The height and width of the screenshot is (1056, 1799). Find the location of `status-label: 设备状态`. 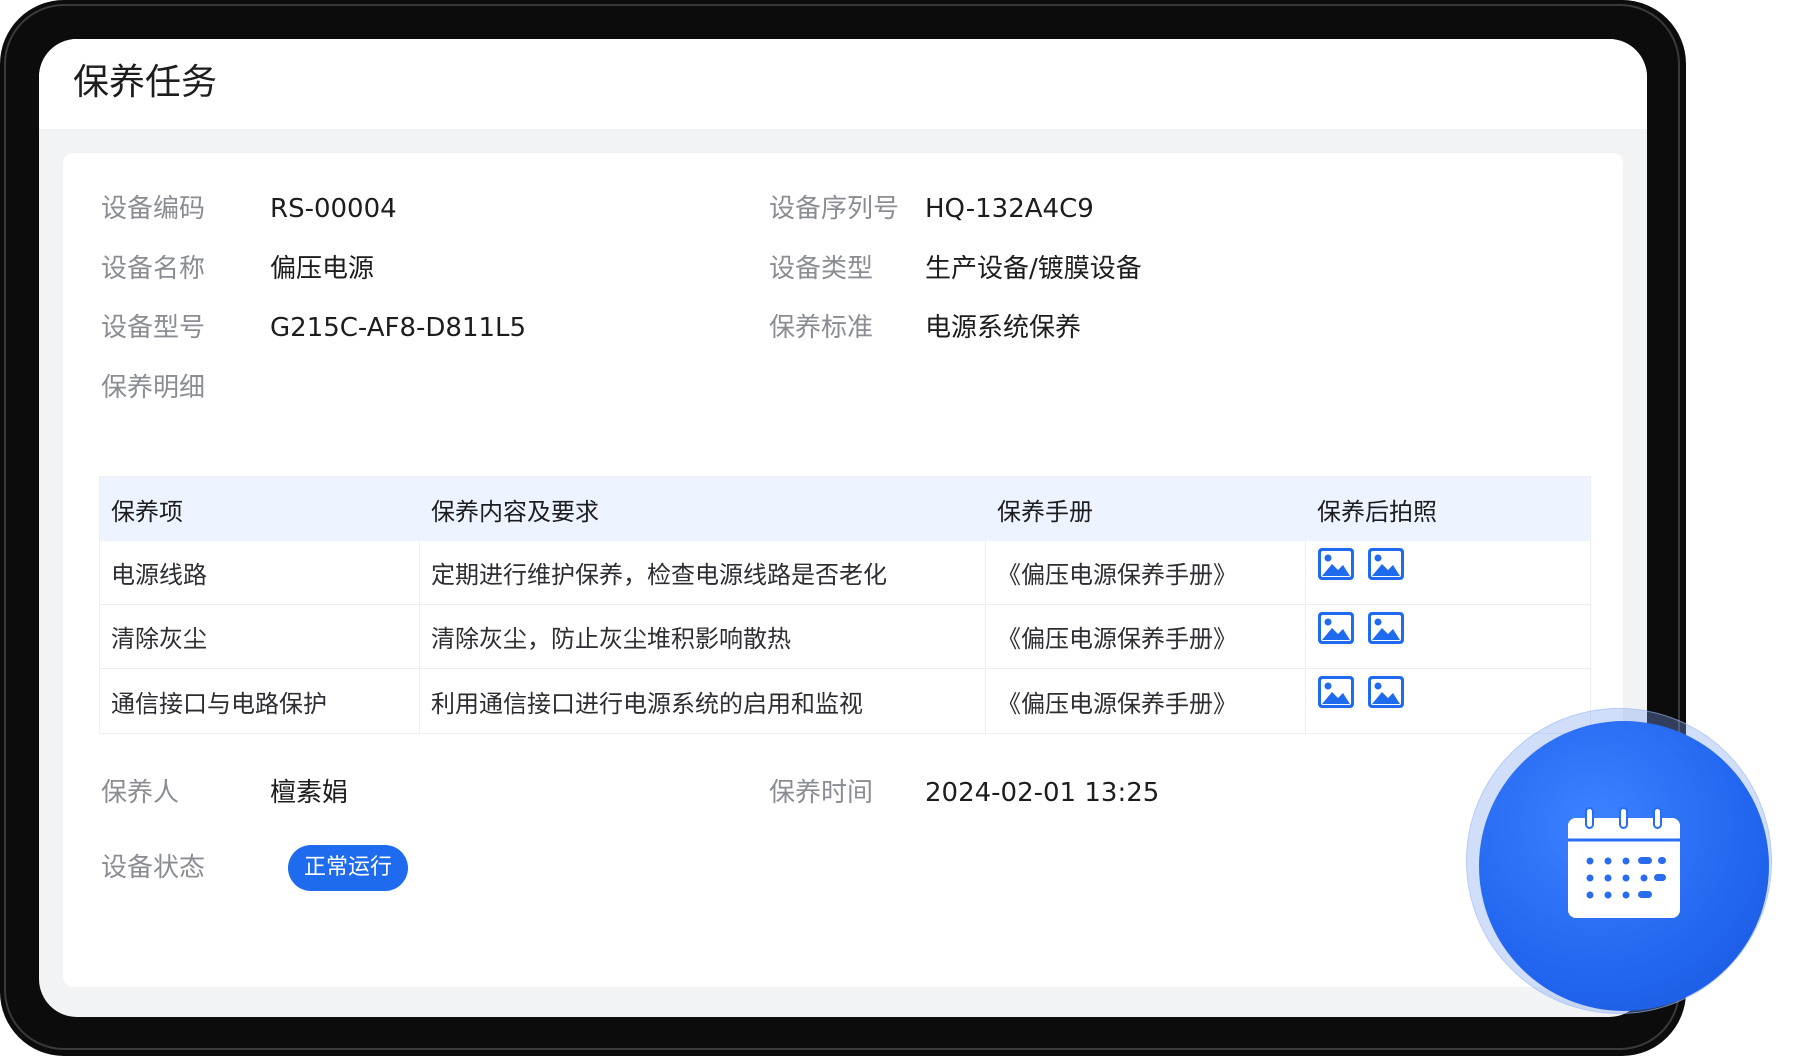

status-label: 设备状态 is located at coordinates (153, 868).